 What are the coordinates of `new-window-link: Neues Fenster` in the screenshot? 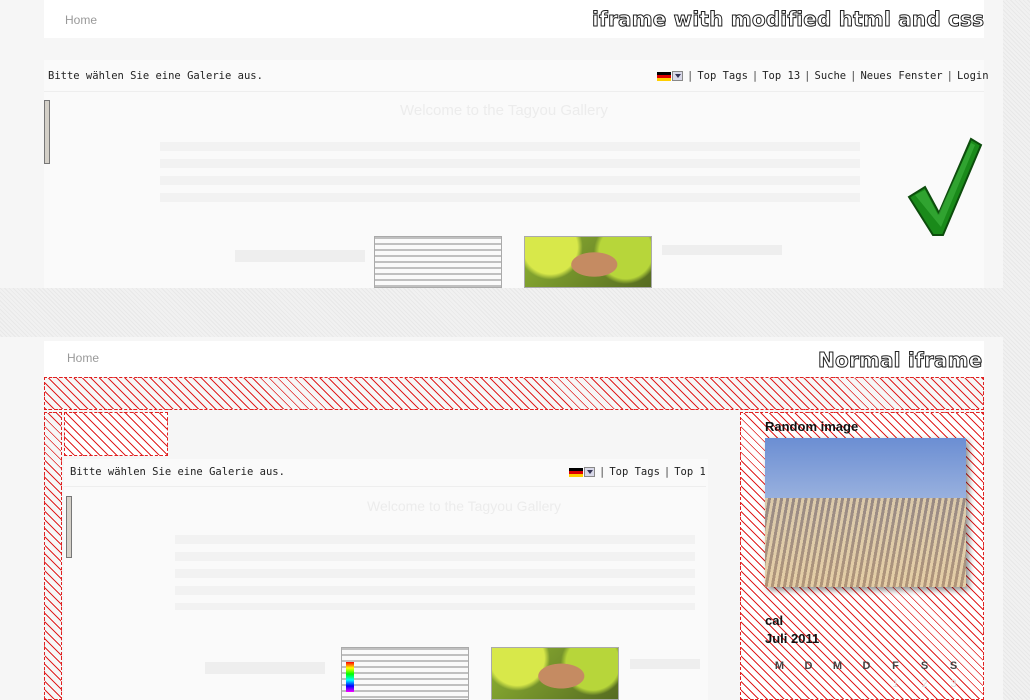 It's located at (901, 76).